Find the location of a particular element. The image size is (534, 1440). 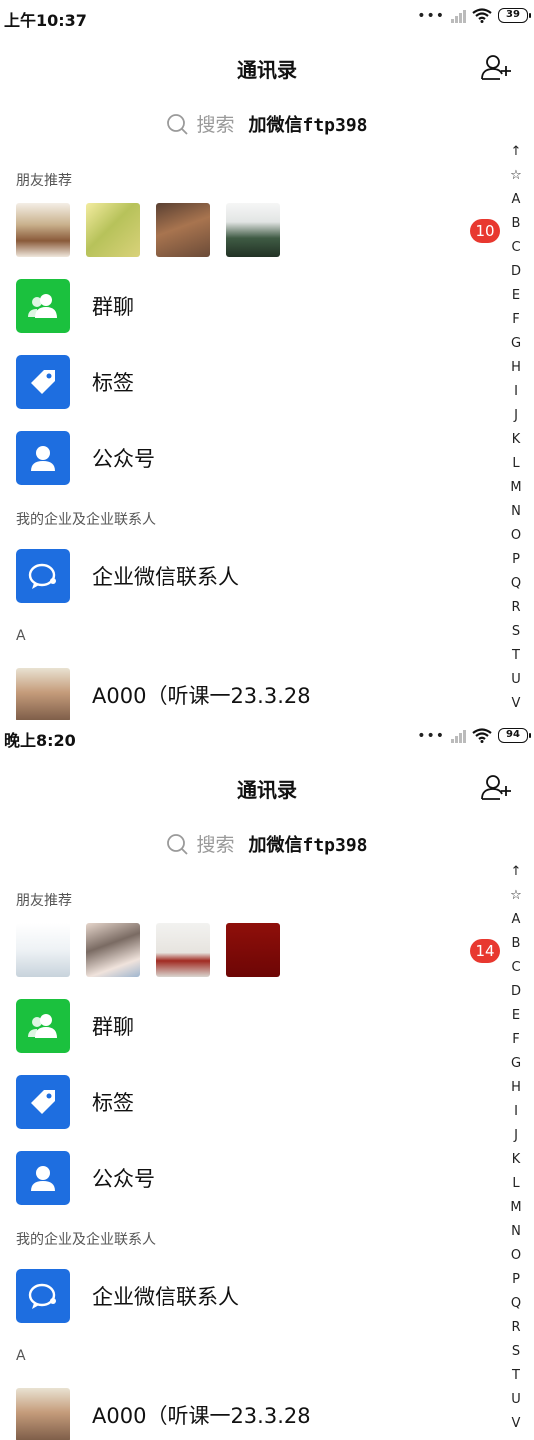

thumbnail-pagoda is located at coordinates (43, 230).